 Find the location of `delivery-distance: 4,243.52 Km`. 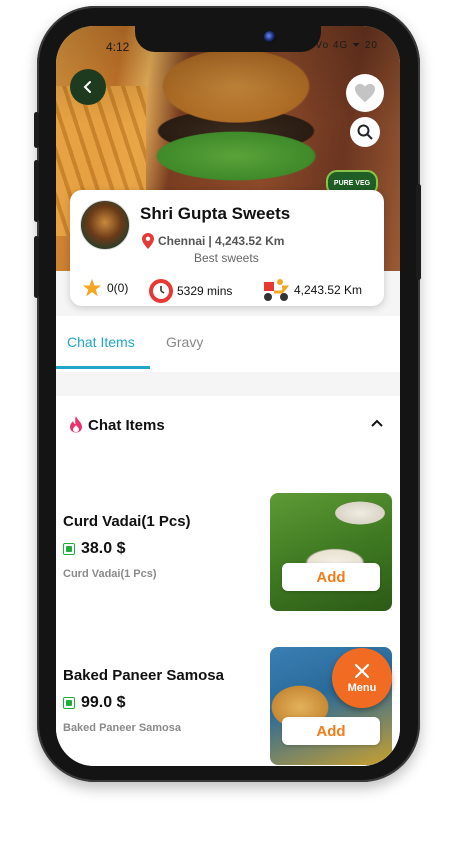

delivery-distance: 4,243.52 Km is located at coordinates (328, 290).